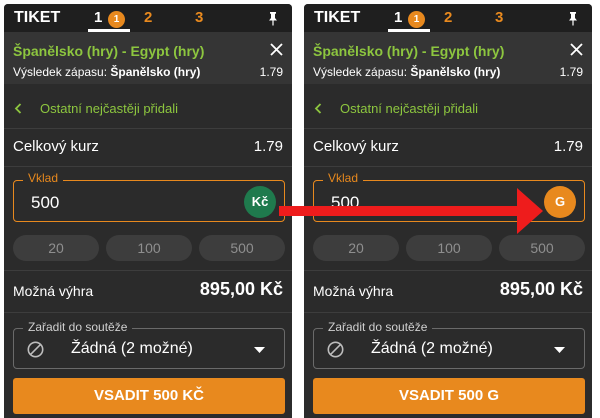 This screenshot has width=600, height=418. What do you see at coordinates (449, 196) in the screenshot?
I see `stake-input: Vklad 500 G` at bounding box center [449, 196].